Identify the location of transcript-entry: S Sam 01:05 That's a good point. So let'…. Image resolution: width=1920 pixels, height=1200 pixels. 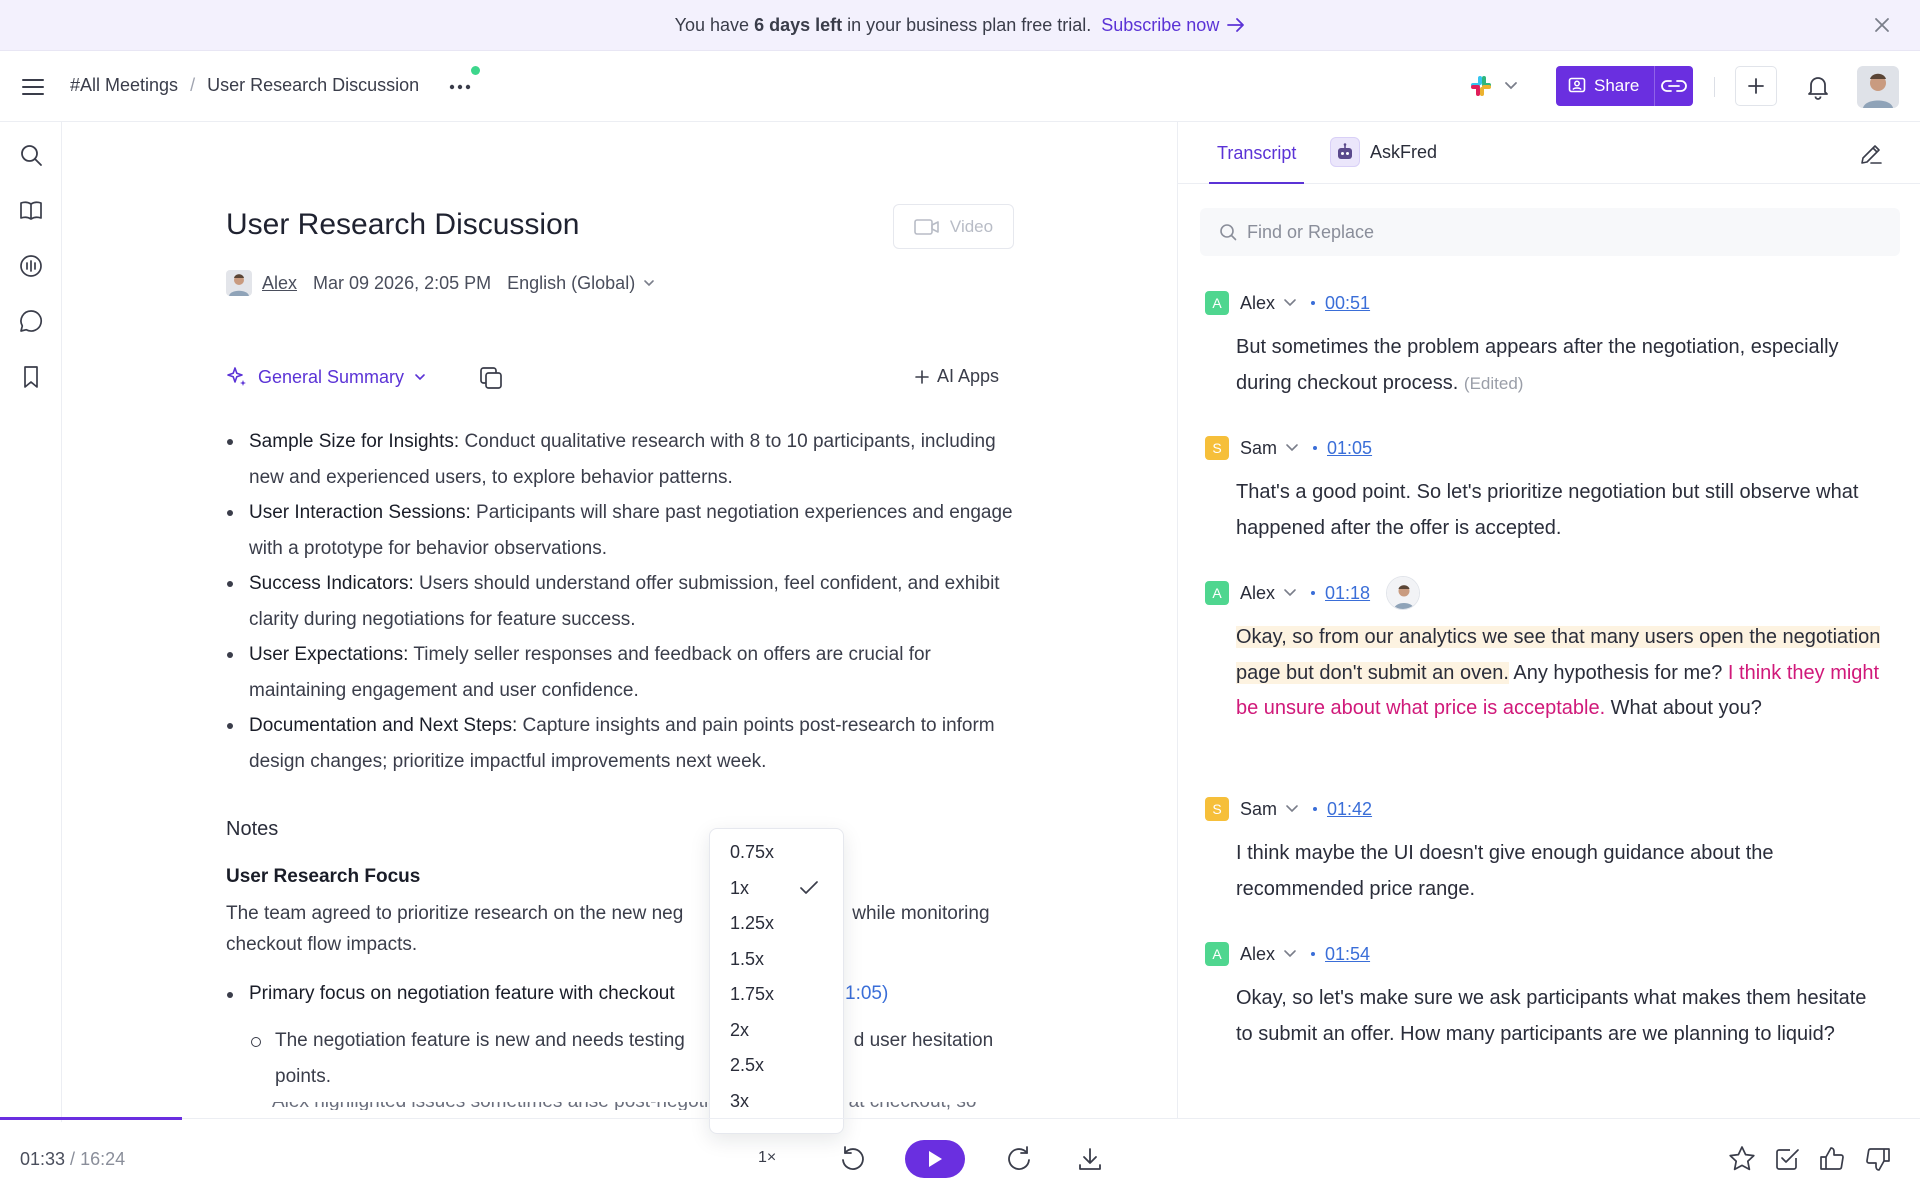
(1545, 490).